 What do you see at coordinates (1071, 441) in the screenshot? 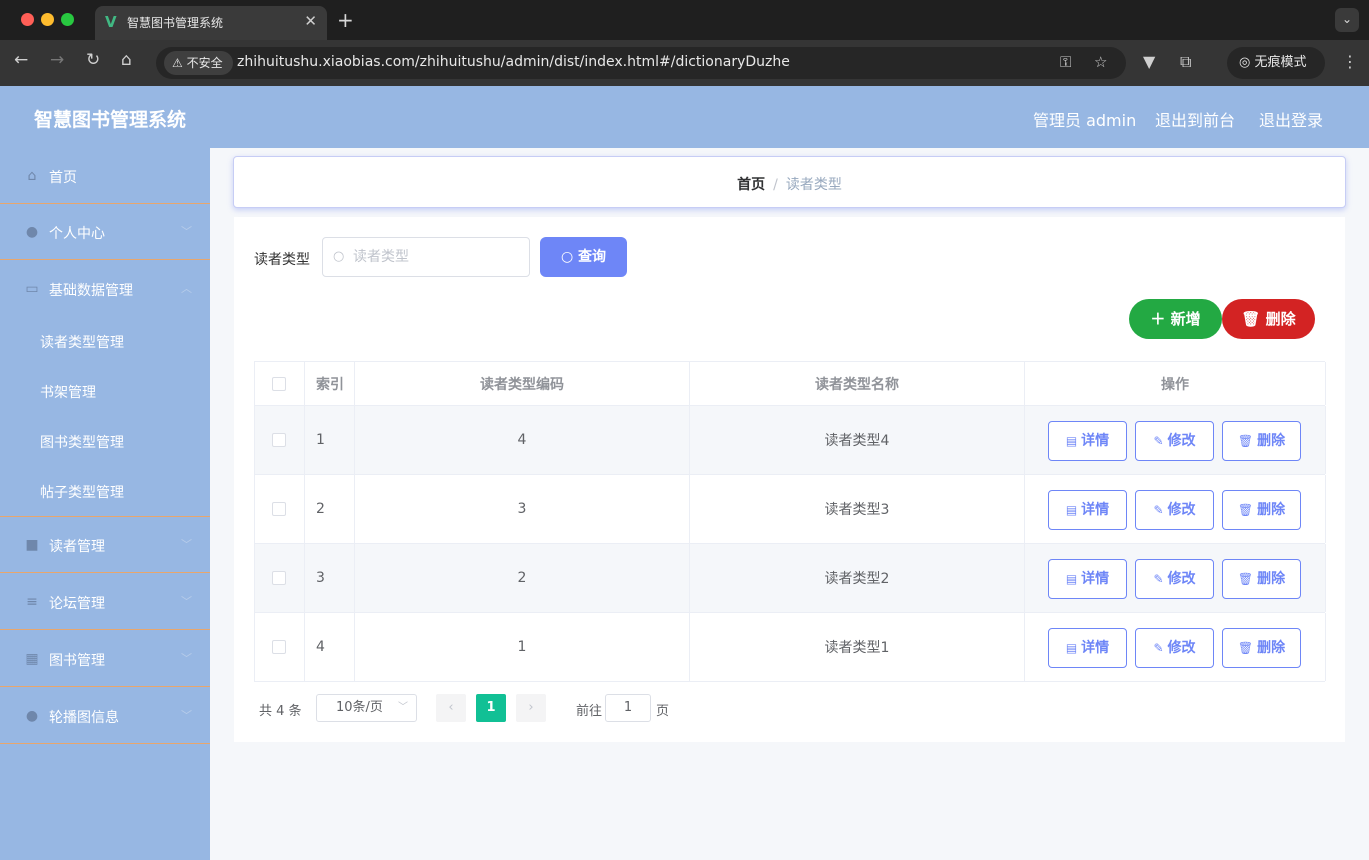
I see `document-icon: ▤` at bounding box center [1071, 441].